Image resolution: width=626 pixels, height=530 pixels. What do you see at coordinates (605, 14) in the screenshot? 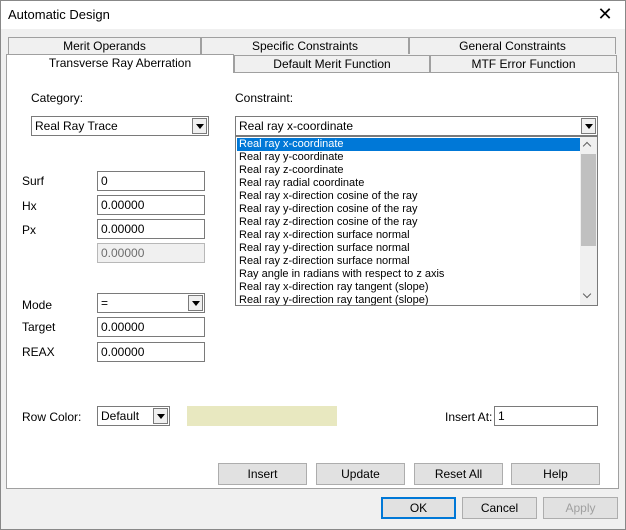
I see `close-icon: ✕` at bounding box center [605, 14].